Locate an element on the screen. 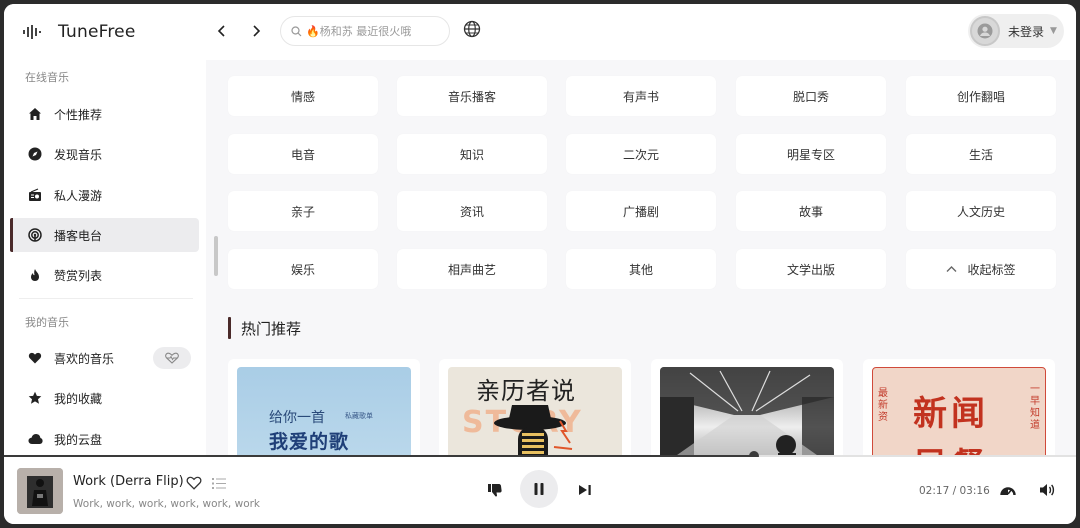 Image resolution: width=1080 pixels, height=528 pixels. song-title: Work (Derra Flip) is located at coordinates (128, 481).